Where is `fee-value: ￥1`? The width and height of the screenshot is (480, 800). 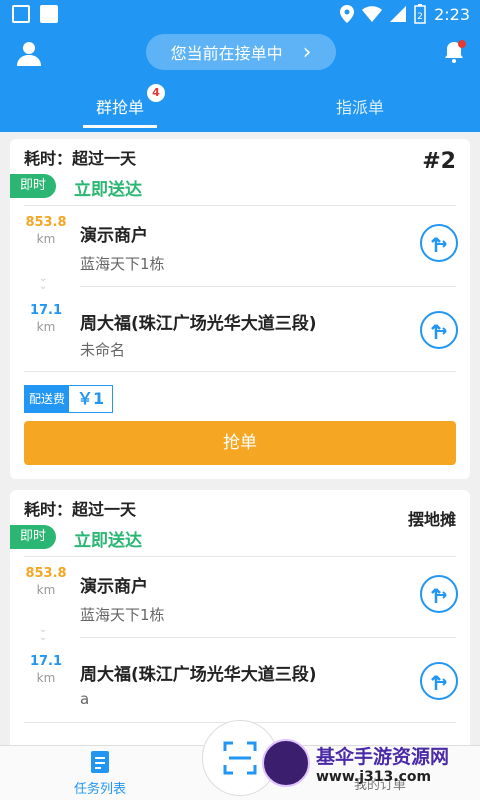 fee-value: ￥1 is located at coordinates (91, 398).